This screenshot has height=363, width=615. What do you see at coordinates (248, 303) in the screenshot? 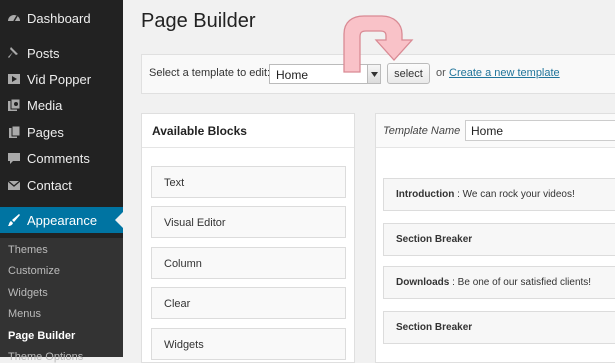
I see `block-item: Clear` at bounding box center [248, 303].